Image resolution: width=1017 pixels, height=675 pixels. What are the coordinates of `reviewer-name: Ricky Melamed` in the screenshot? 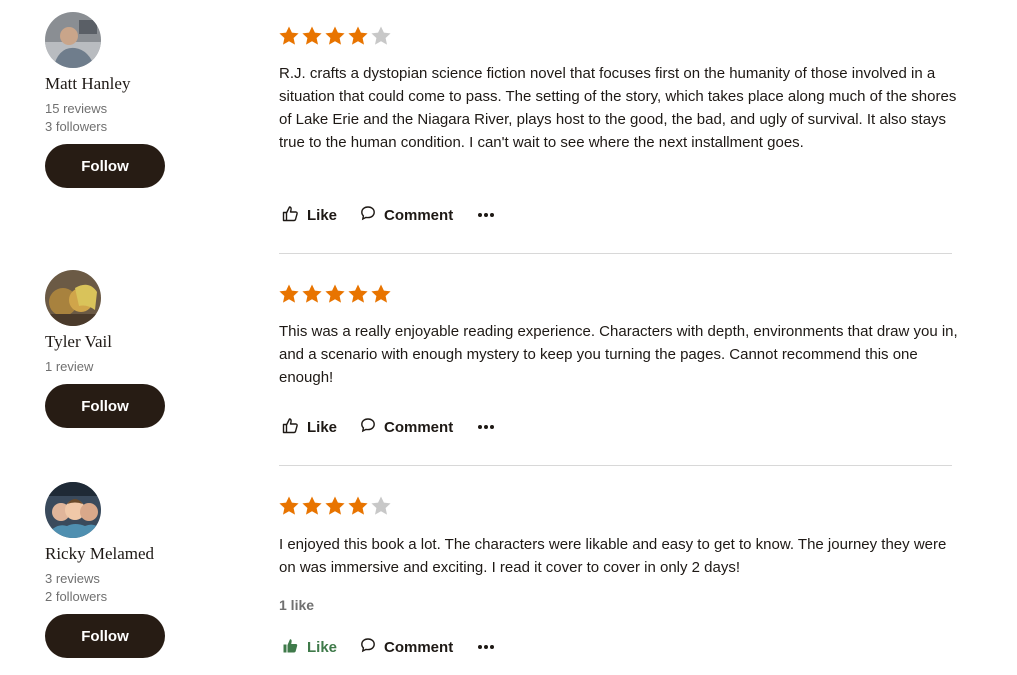 It's located at (99, 554).